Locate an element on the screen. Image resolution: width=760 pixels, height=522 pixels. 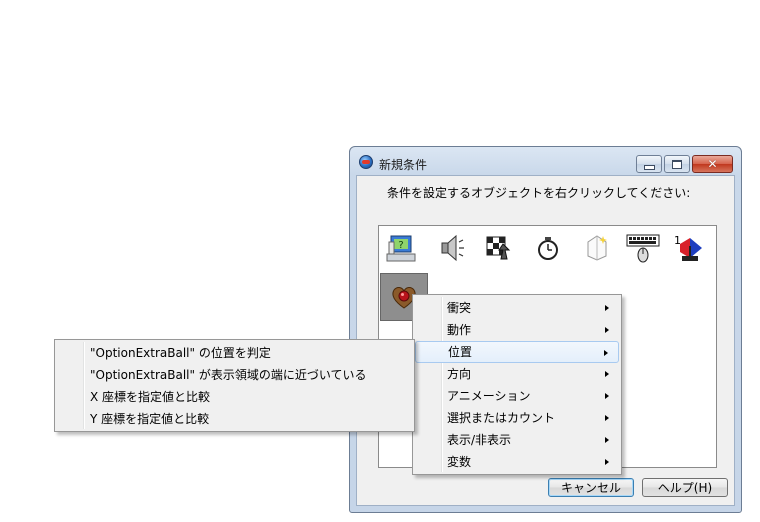
close-button: ✕ is located at coordinates (712, 164).